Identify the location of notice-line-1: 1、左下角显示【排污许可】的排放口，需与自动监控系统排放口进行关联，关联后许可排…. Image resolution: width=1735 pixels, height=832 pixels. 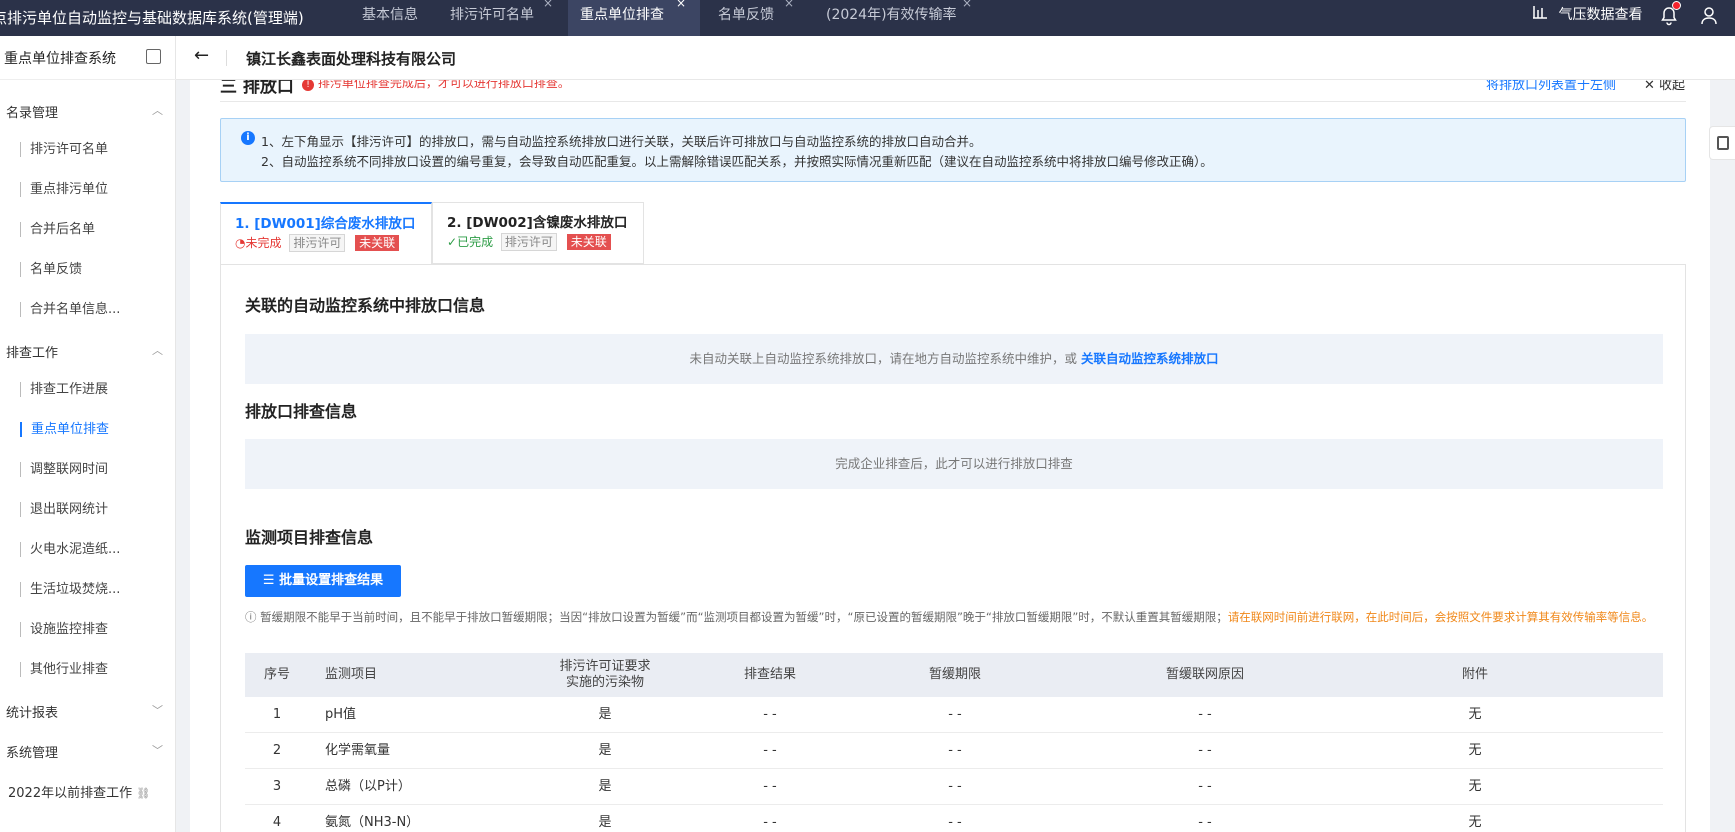
(621, 141).